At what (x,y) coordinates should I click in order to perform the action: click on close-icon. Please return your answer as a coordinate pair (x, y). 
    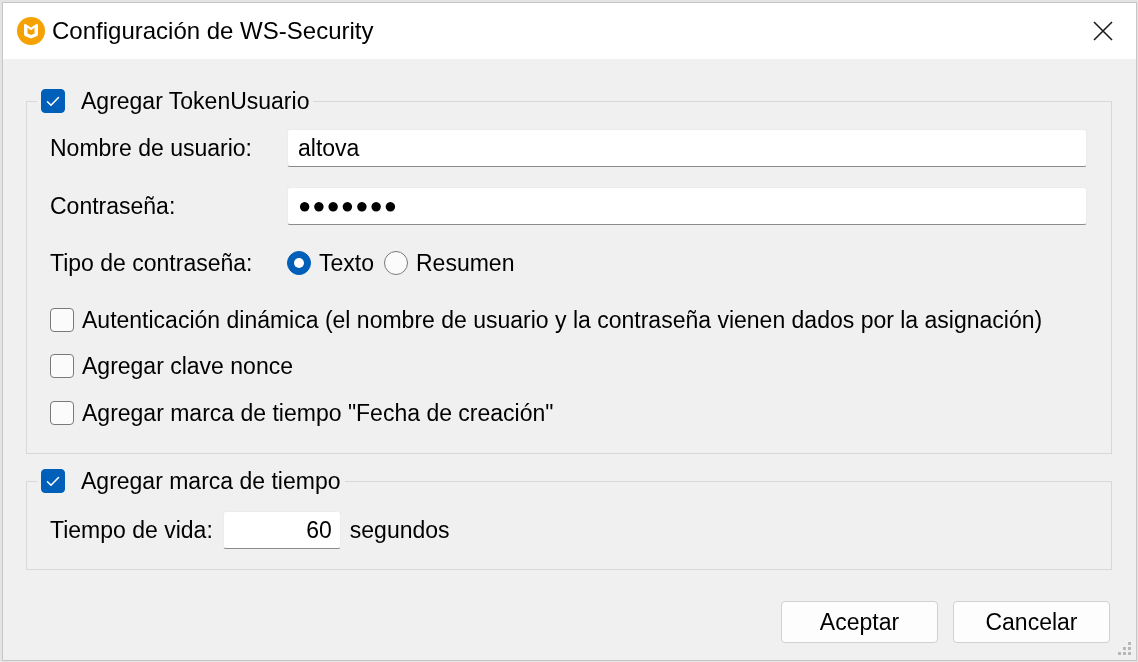
    Looking at the image, I should click on (1103, 31).